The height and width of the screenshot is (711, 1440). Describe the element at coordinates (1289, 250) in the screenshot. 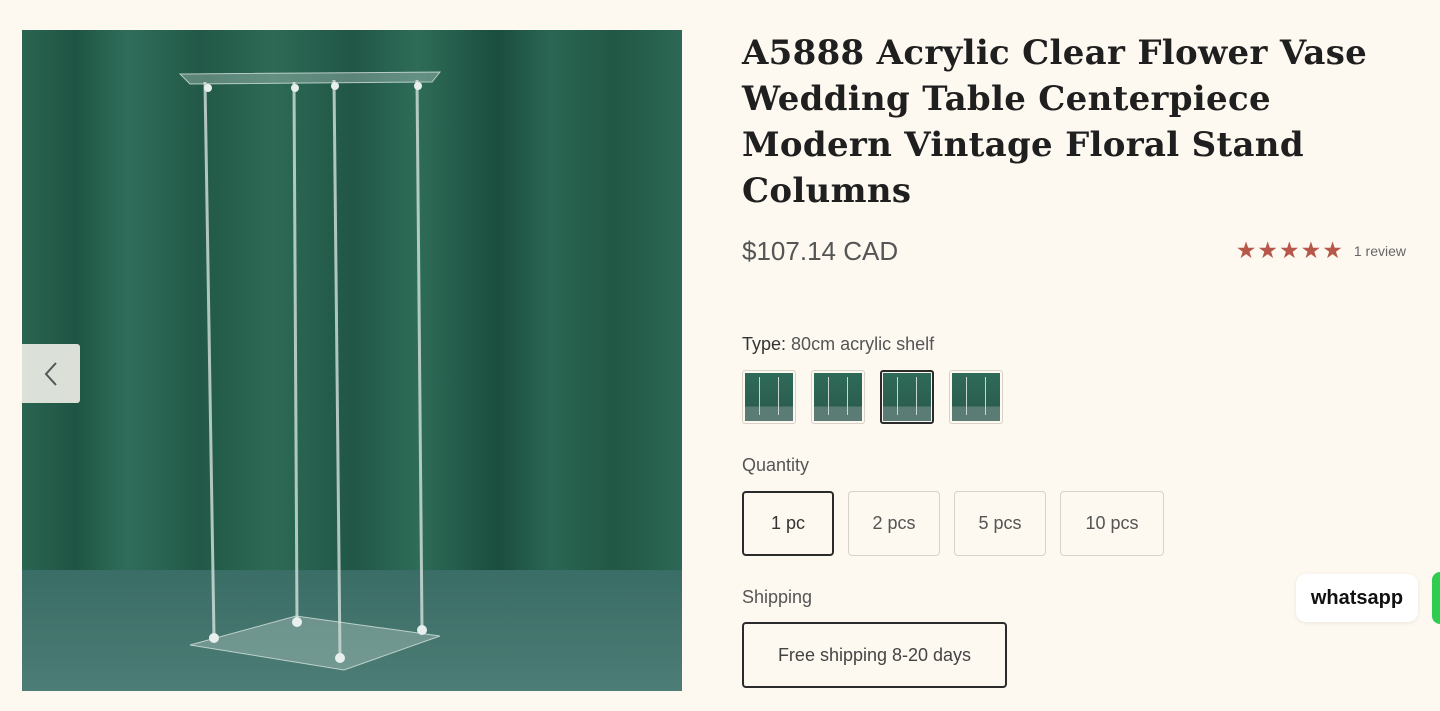

I see `star-rating-icon: ★★★★★` at that location.